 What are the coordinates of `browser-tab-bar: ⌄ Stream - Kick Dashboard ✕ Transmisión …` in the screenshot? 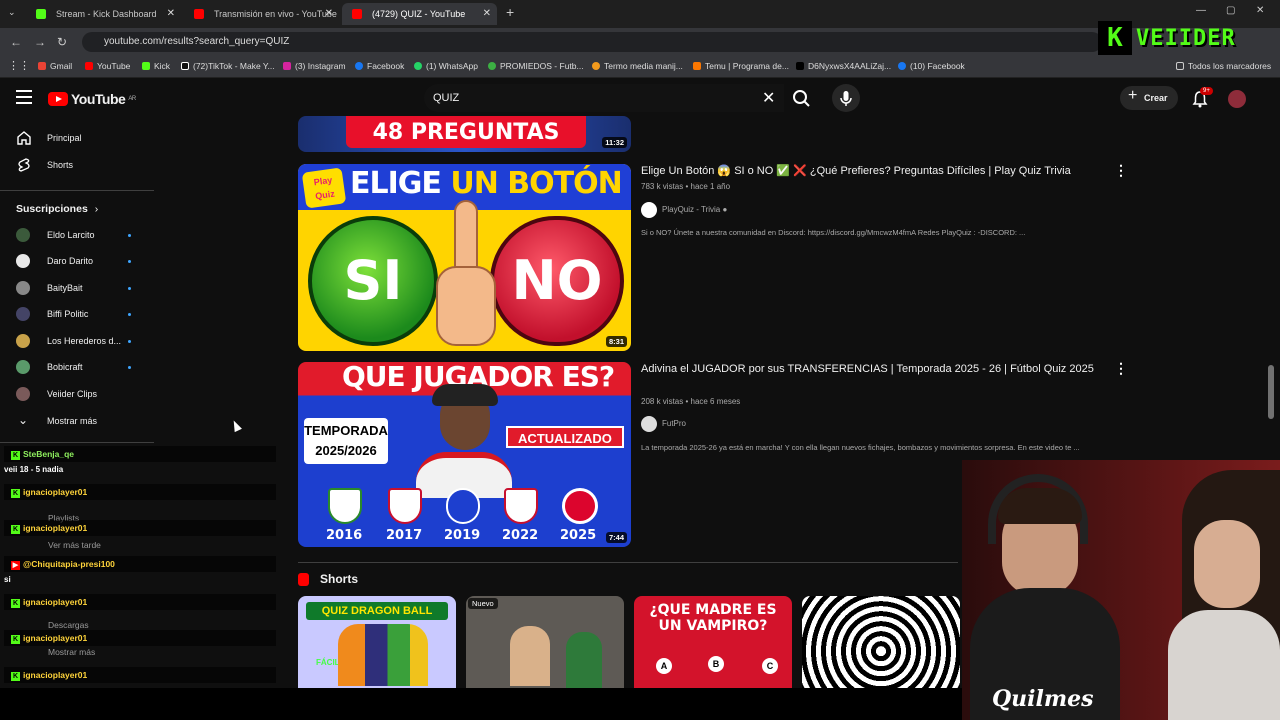 It's located at (640, 14).